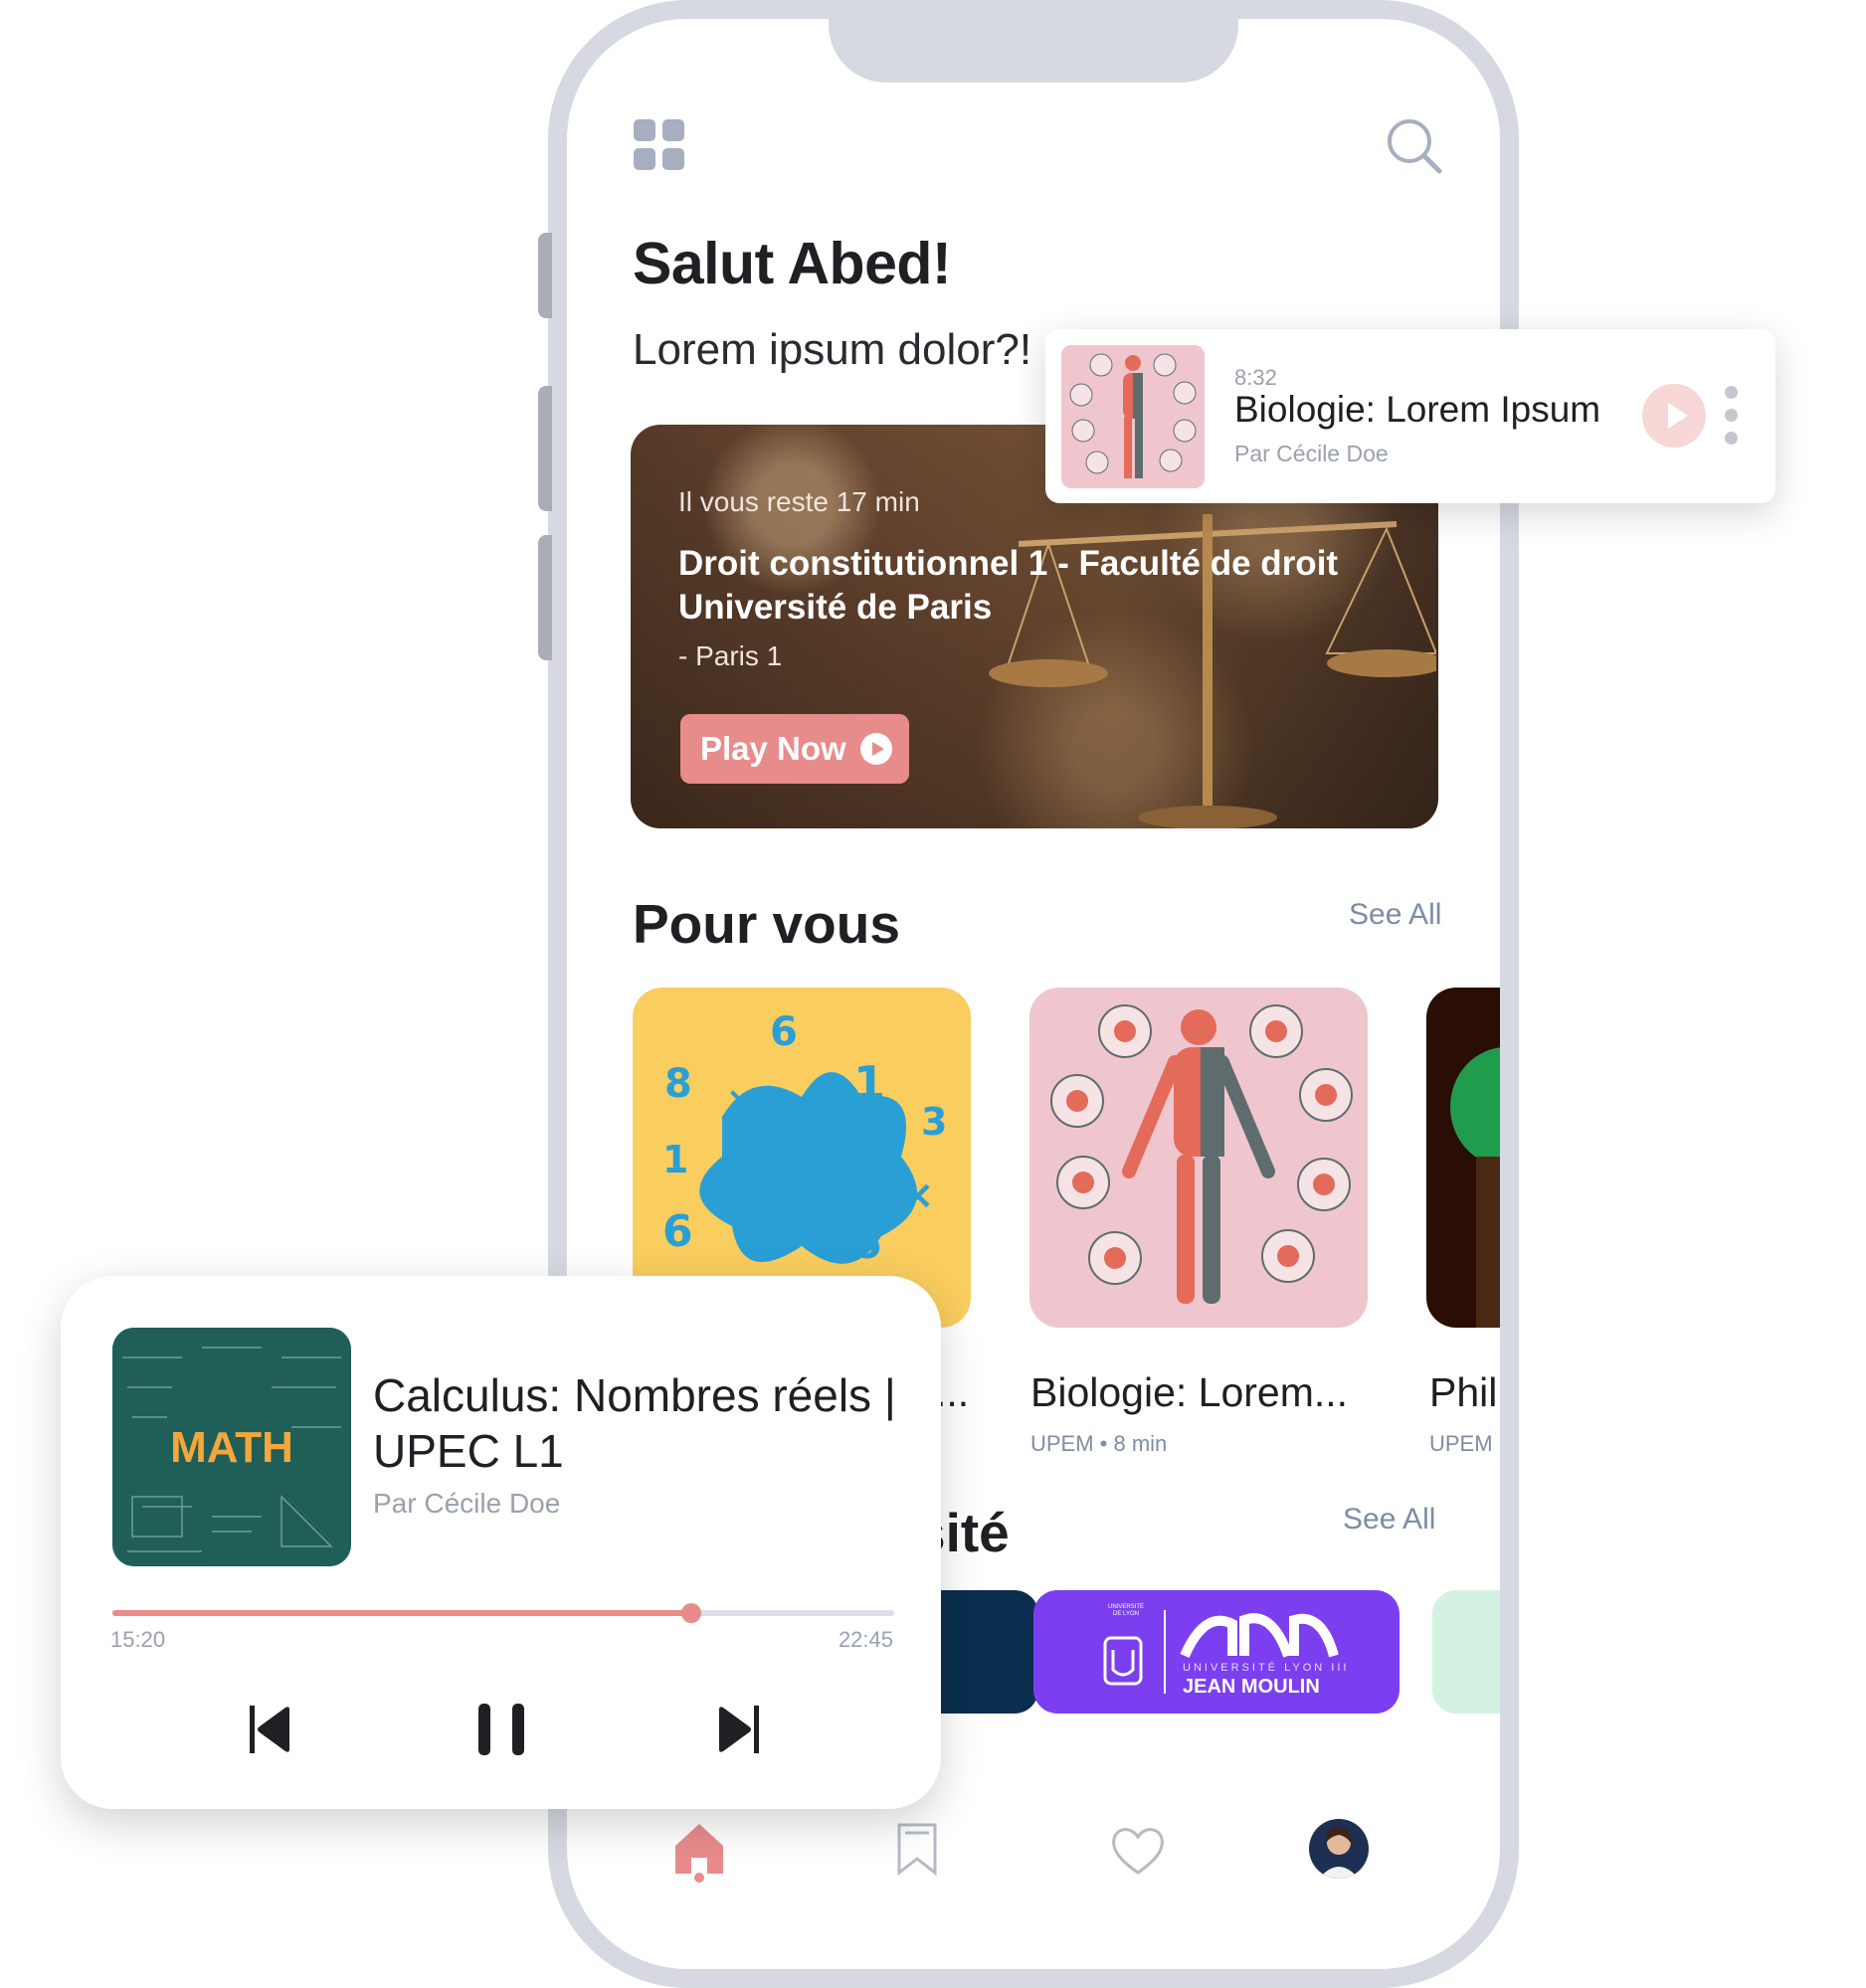 This screenshot has width=1866, height=1988. I want to click on lyon3-name: JEAN MOULIN, so click(1252, 1687).